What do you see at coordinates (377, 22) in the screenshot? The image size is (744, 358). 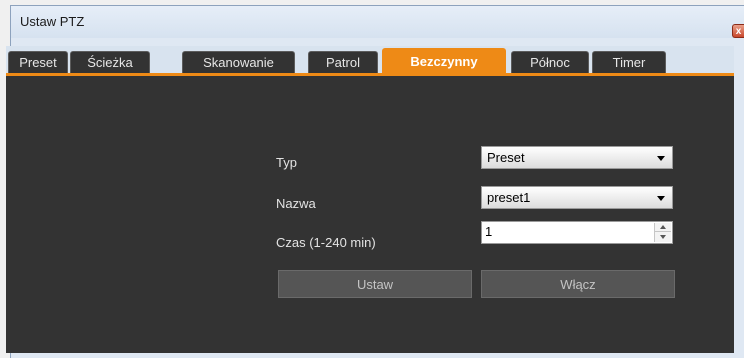 I see `title-bar: Ustaw PTZ x` at bounding box center [377, 22].